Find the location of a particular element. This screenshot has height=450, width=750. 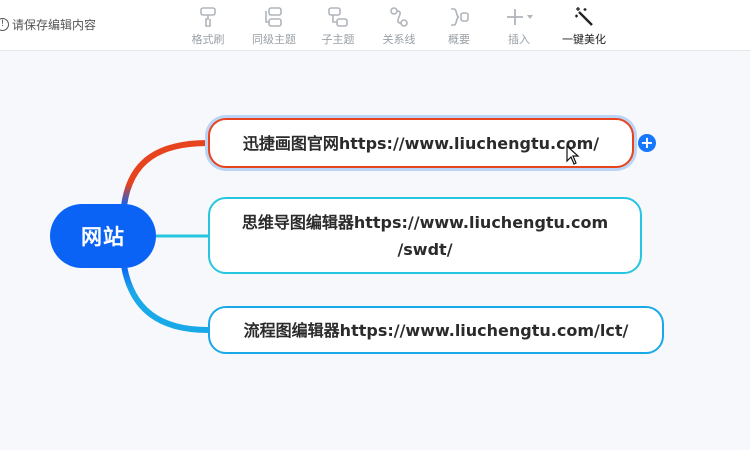

root-topic: 网站 is located at coordinates (103, 236).